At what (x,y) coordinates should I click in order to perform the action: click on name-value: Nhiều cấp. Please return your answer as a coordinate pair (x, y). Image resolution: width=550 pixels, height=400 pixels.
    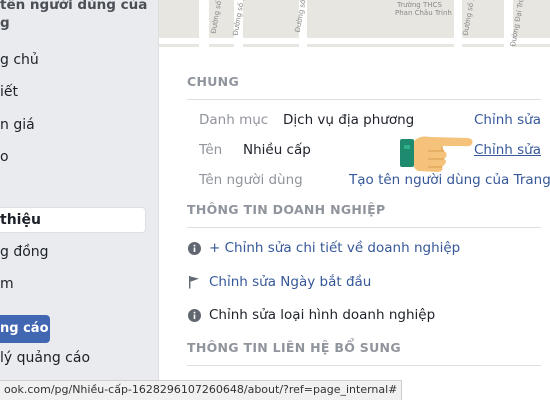
    Looking at the image, I should click on (277, 150).